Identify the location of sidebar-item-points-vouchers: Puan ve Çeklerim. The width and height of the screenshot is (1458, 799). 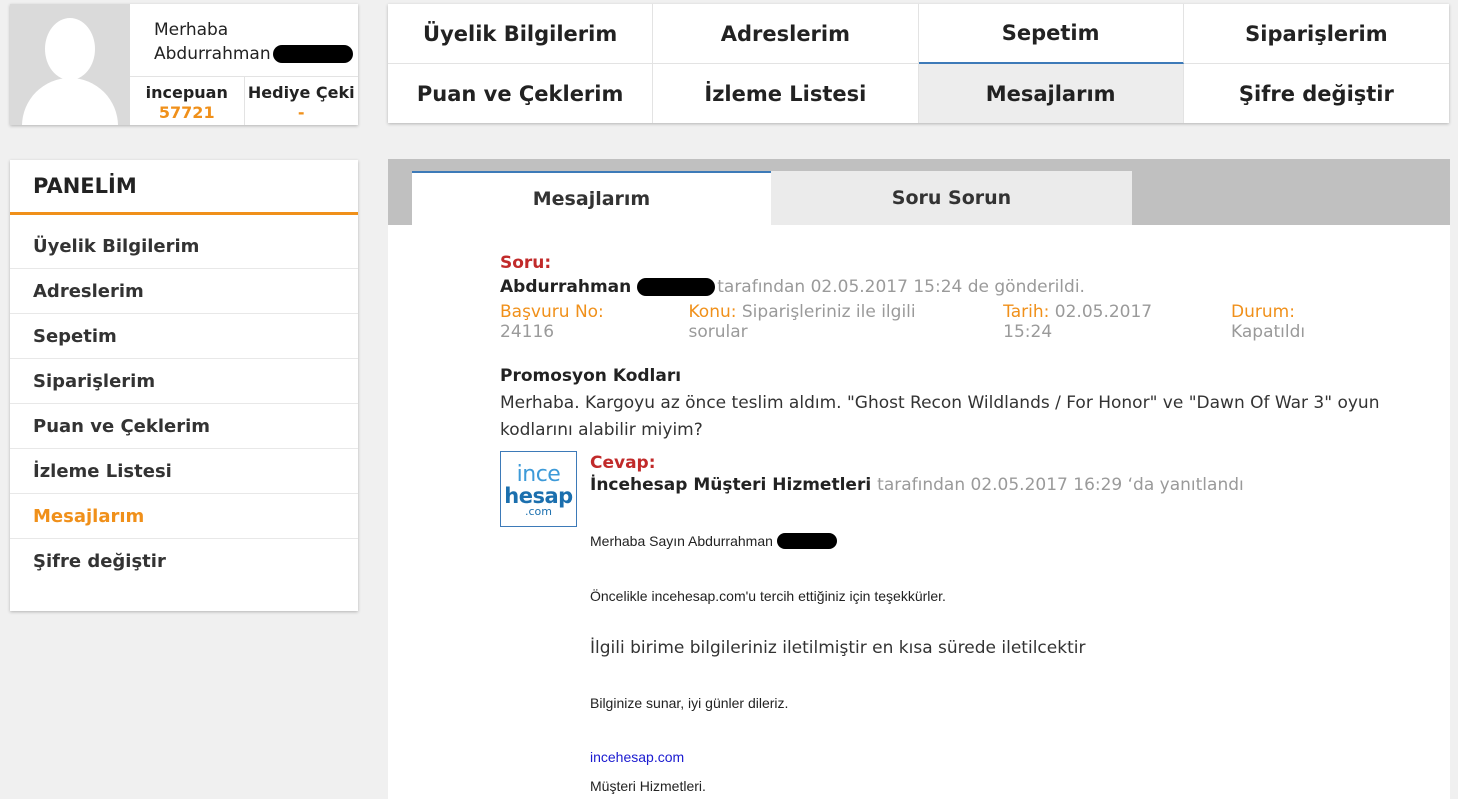
(184, 426).